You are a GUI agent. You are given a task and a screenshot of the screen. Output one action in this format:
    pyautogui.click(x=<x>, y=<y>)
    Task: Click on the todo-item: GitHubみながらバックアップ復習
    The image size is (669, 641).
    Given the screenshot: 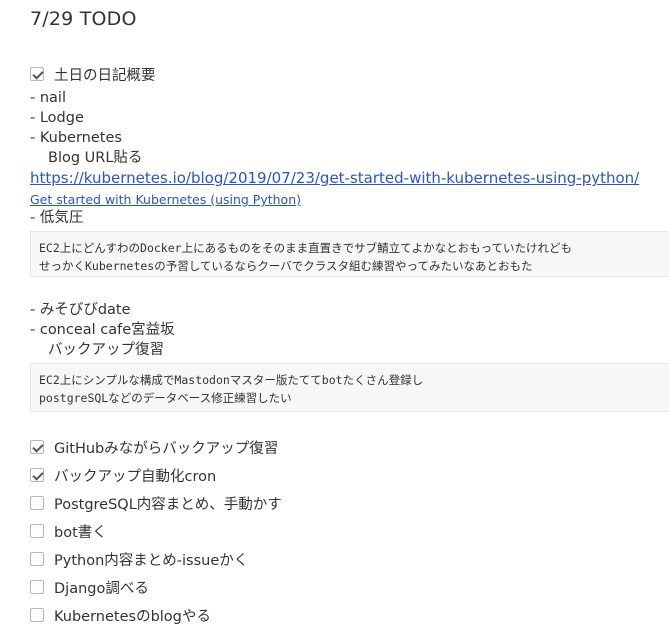 What is the action you would take?
    pyautogui.click(x=154, y=447)
    